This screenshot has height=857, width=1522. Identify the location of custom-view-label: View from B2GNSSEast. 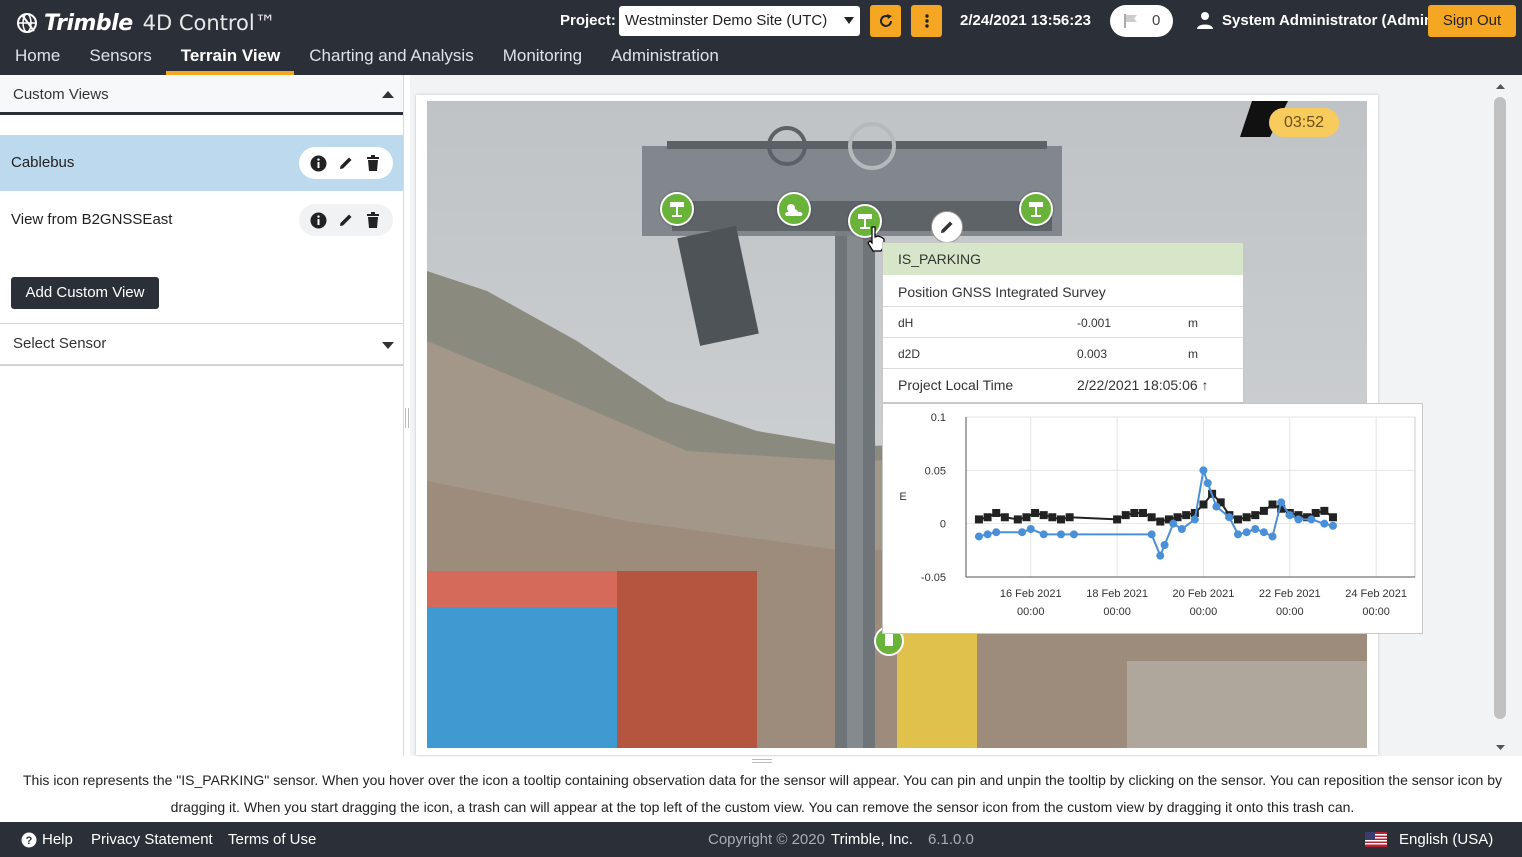
(92, 219).